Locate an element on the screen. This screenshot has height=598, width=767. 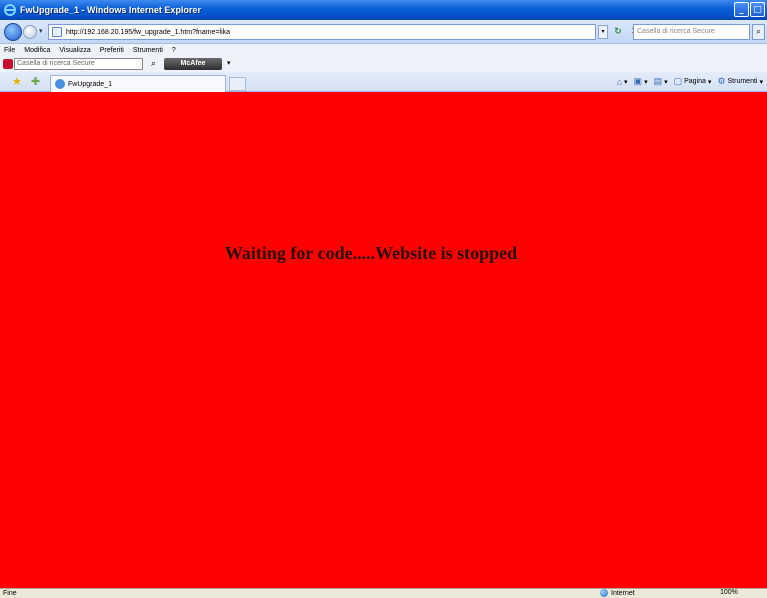
mcafee-toolbar: Casella di ricerca Secure ⌕ McAfee ▾ is located at coordinates (383, 64).